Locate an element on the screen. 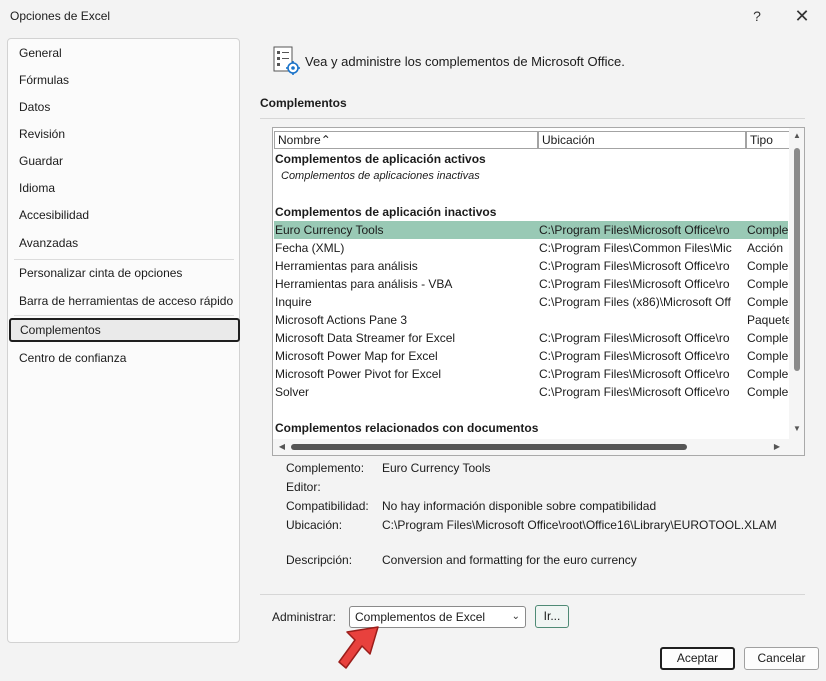 The height and width of the screenshot is (681, 826). title-bar: Opciones de Excel ? ✕ is located at coordinates (413, 16).